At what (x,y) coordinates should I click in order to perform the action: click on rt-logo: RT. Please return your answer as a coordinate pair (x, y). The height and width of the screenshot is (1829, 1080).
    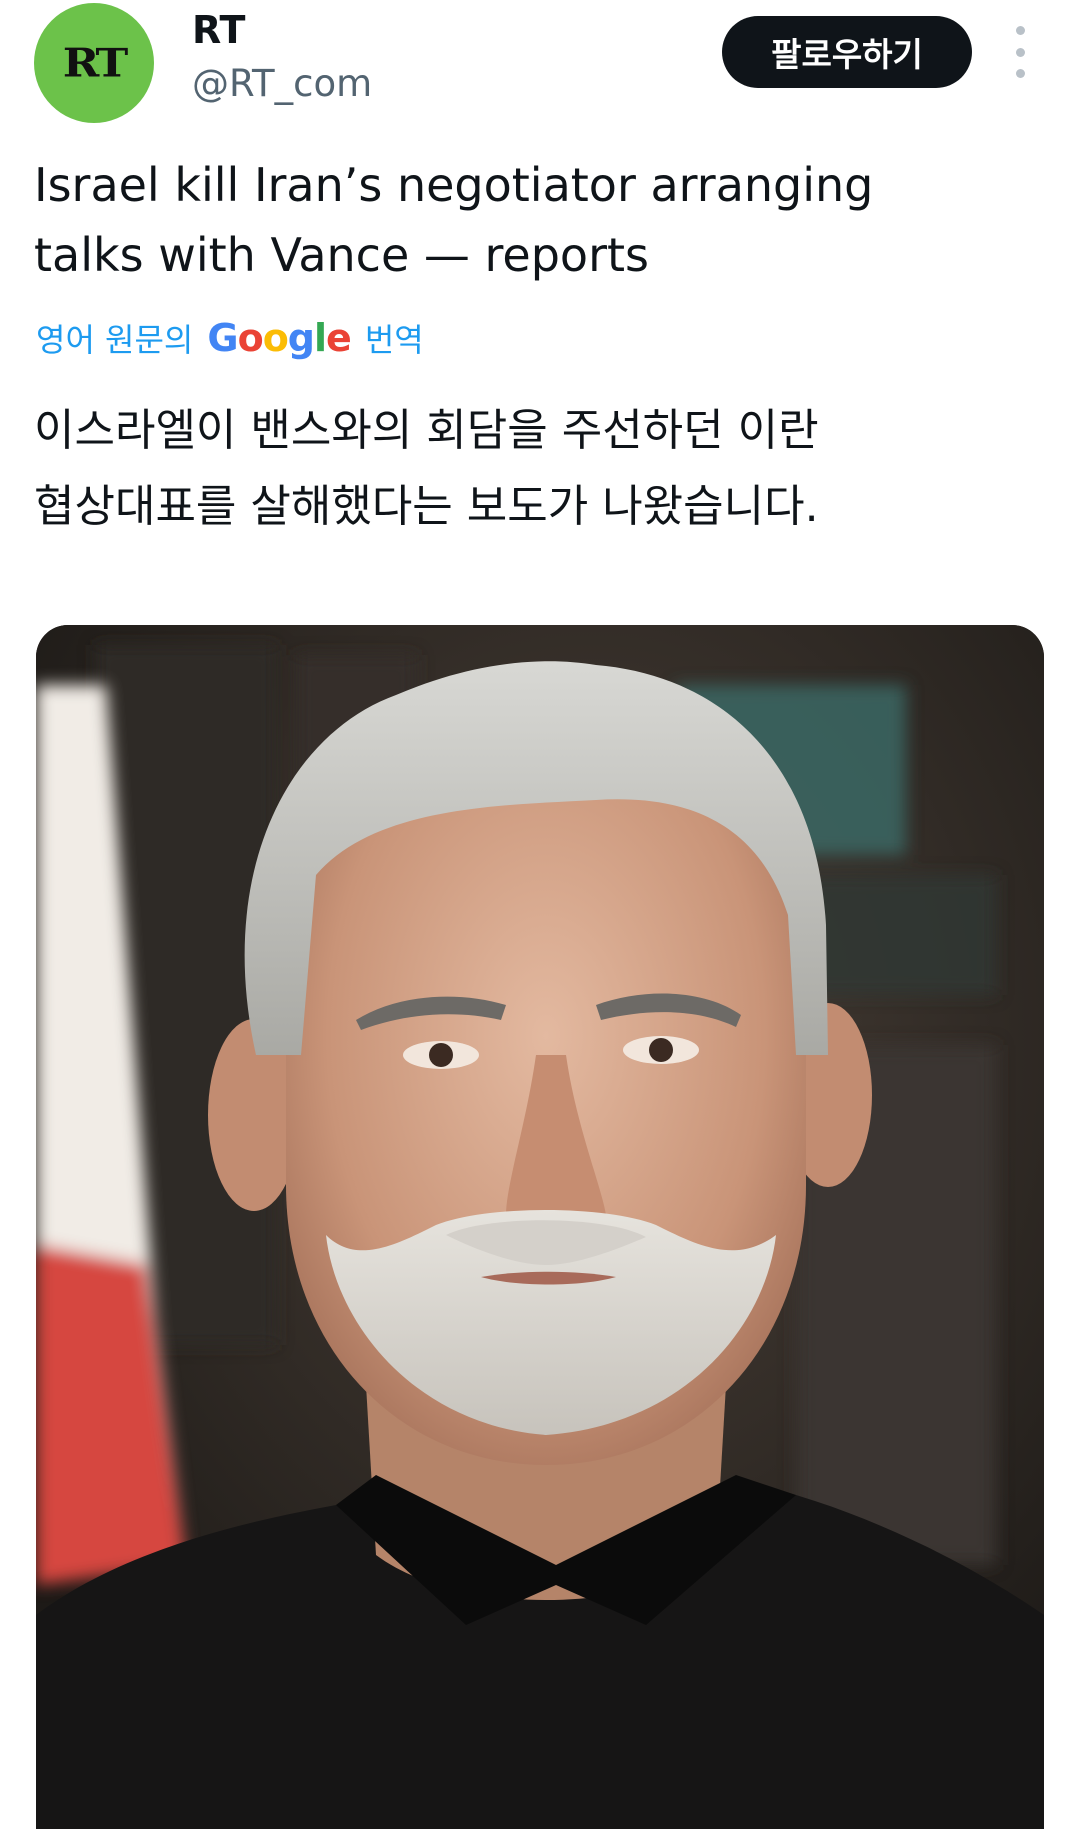
    Looking at the image, I should click on (95, 63).